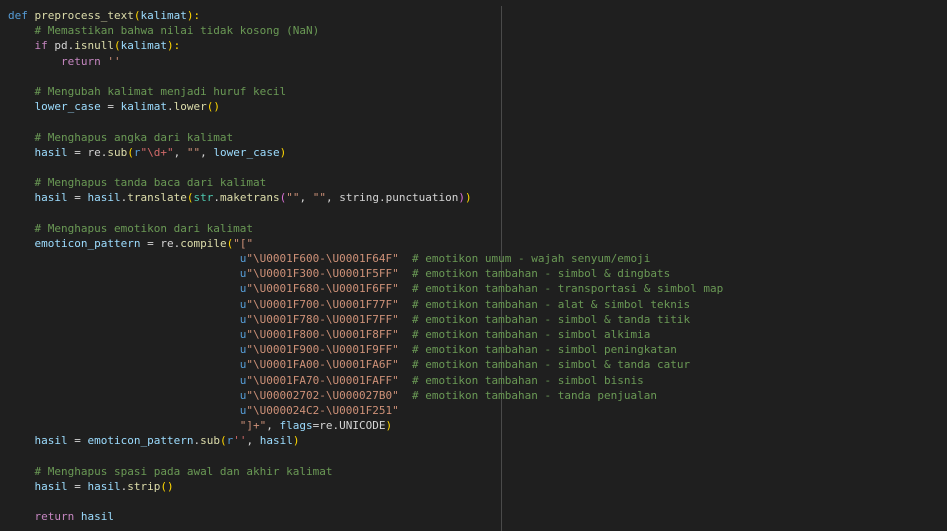 This screenshot has height=531, width=947. I want to click on code-line: def preprocess_text(kalimat):, so click(365, 15).